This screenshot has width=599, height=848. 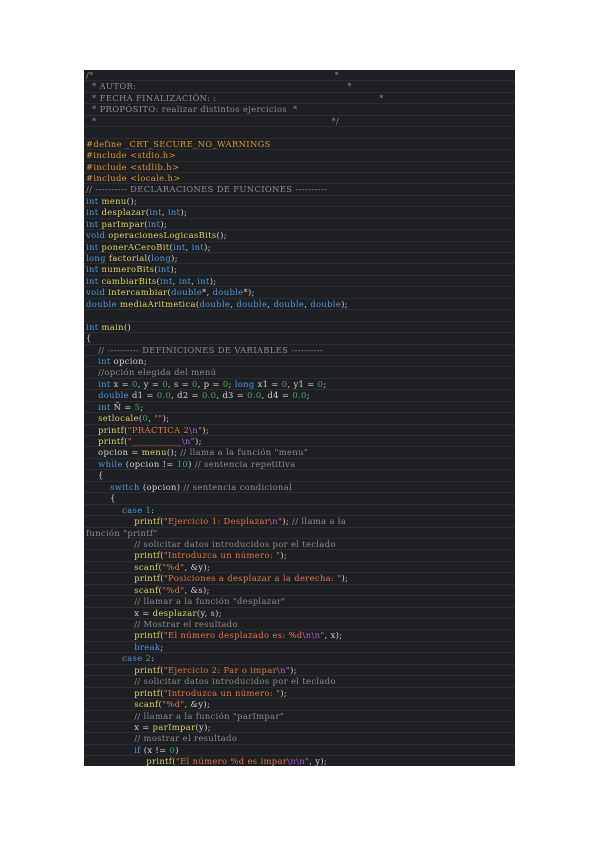 I want to click on function-name: setlocale, so click(x=118, y=418).